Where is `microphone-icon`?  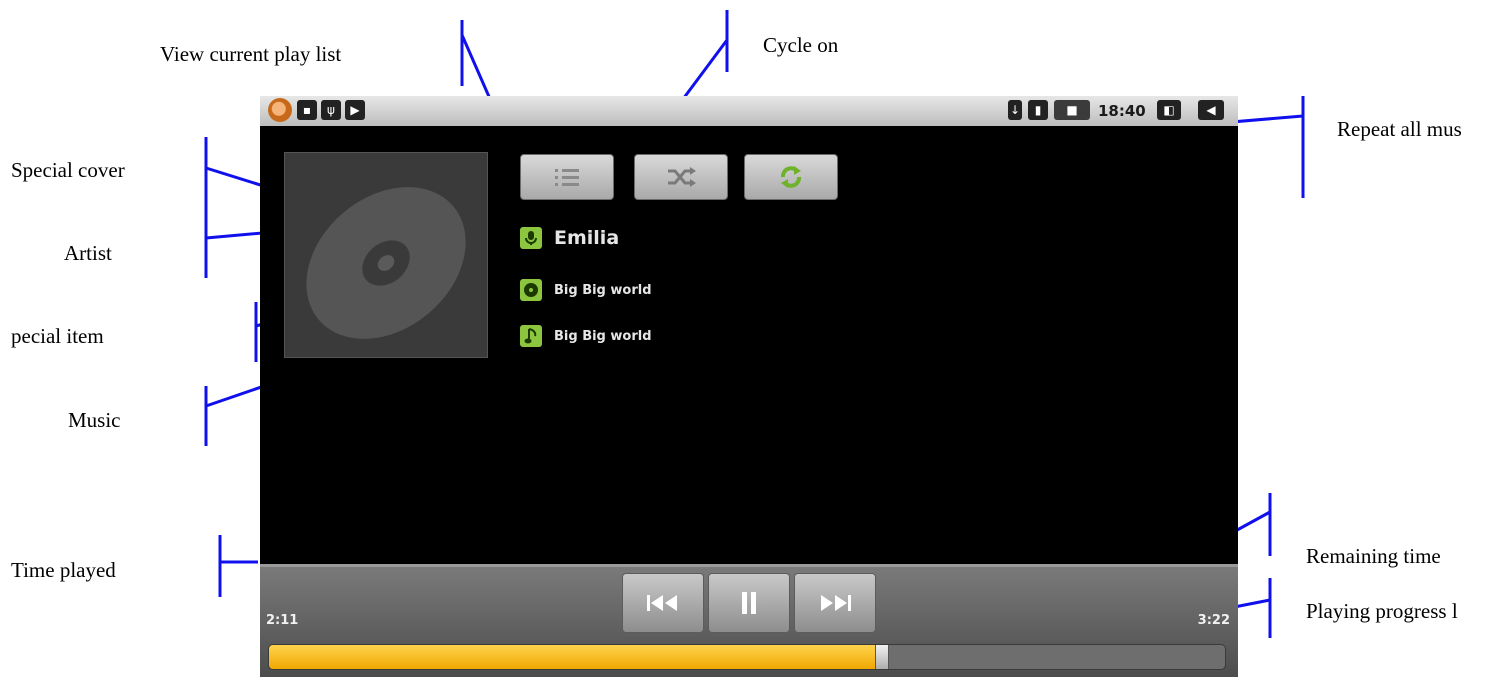
microphone-icon is located at coordinates (531, 238).